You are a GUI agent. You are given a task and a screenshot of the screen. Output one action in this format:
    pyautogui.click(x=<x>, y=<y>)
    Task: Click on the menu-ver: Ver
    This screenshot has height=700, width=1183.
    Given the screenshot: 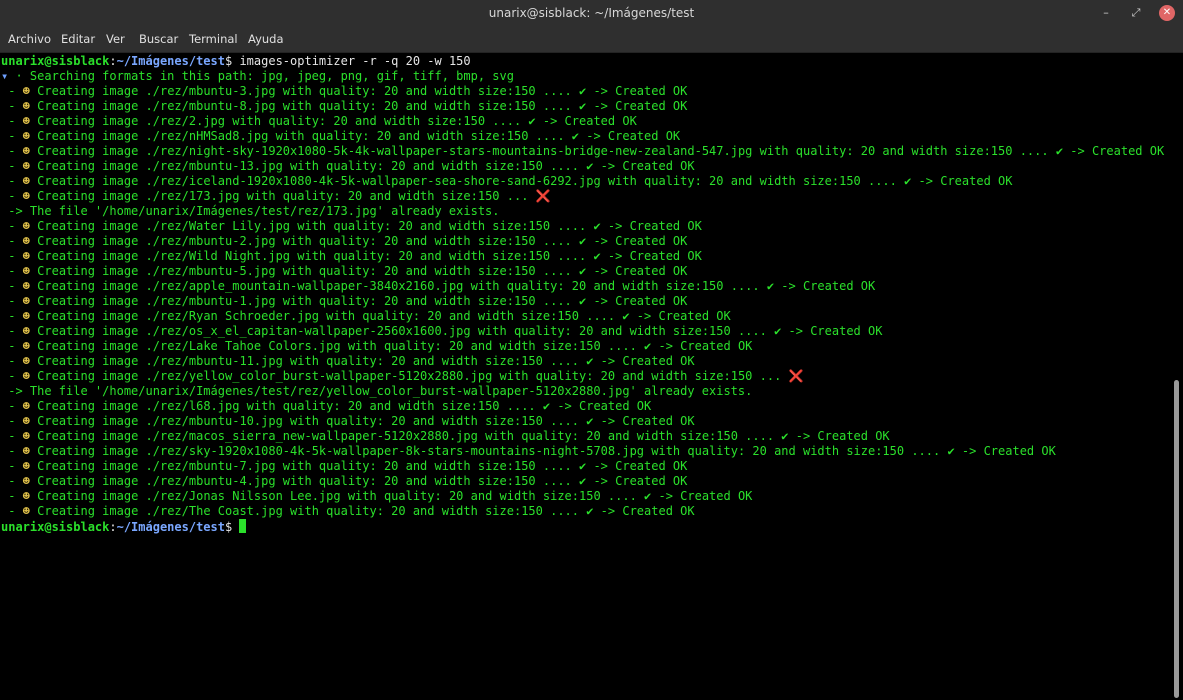 What is the action you would take?
    pyautogui.click(x=115, y=39)
    